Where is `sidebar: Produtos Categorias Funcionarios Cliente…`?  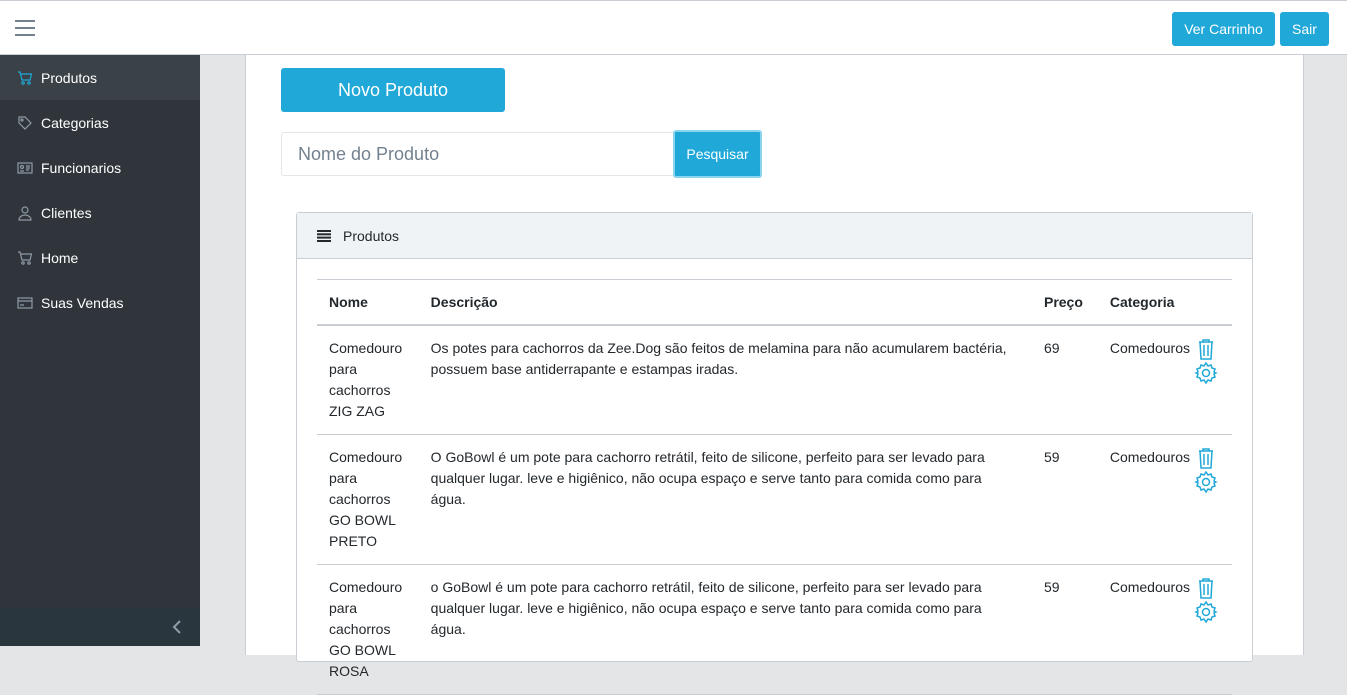
sidebar: Produtos Categorias Funcionarios Cliente… is located at coordinates (100, 350).